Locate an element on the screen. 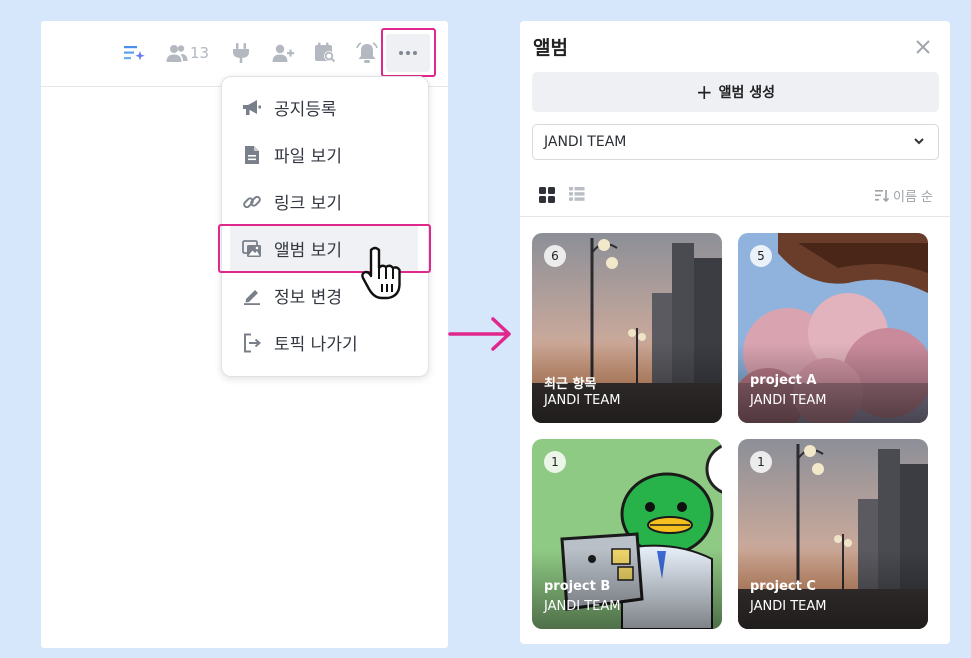 Image resolution: width=971 pixels, height=658 pixels. grid-view-icon is located at coordinates (547, 195).